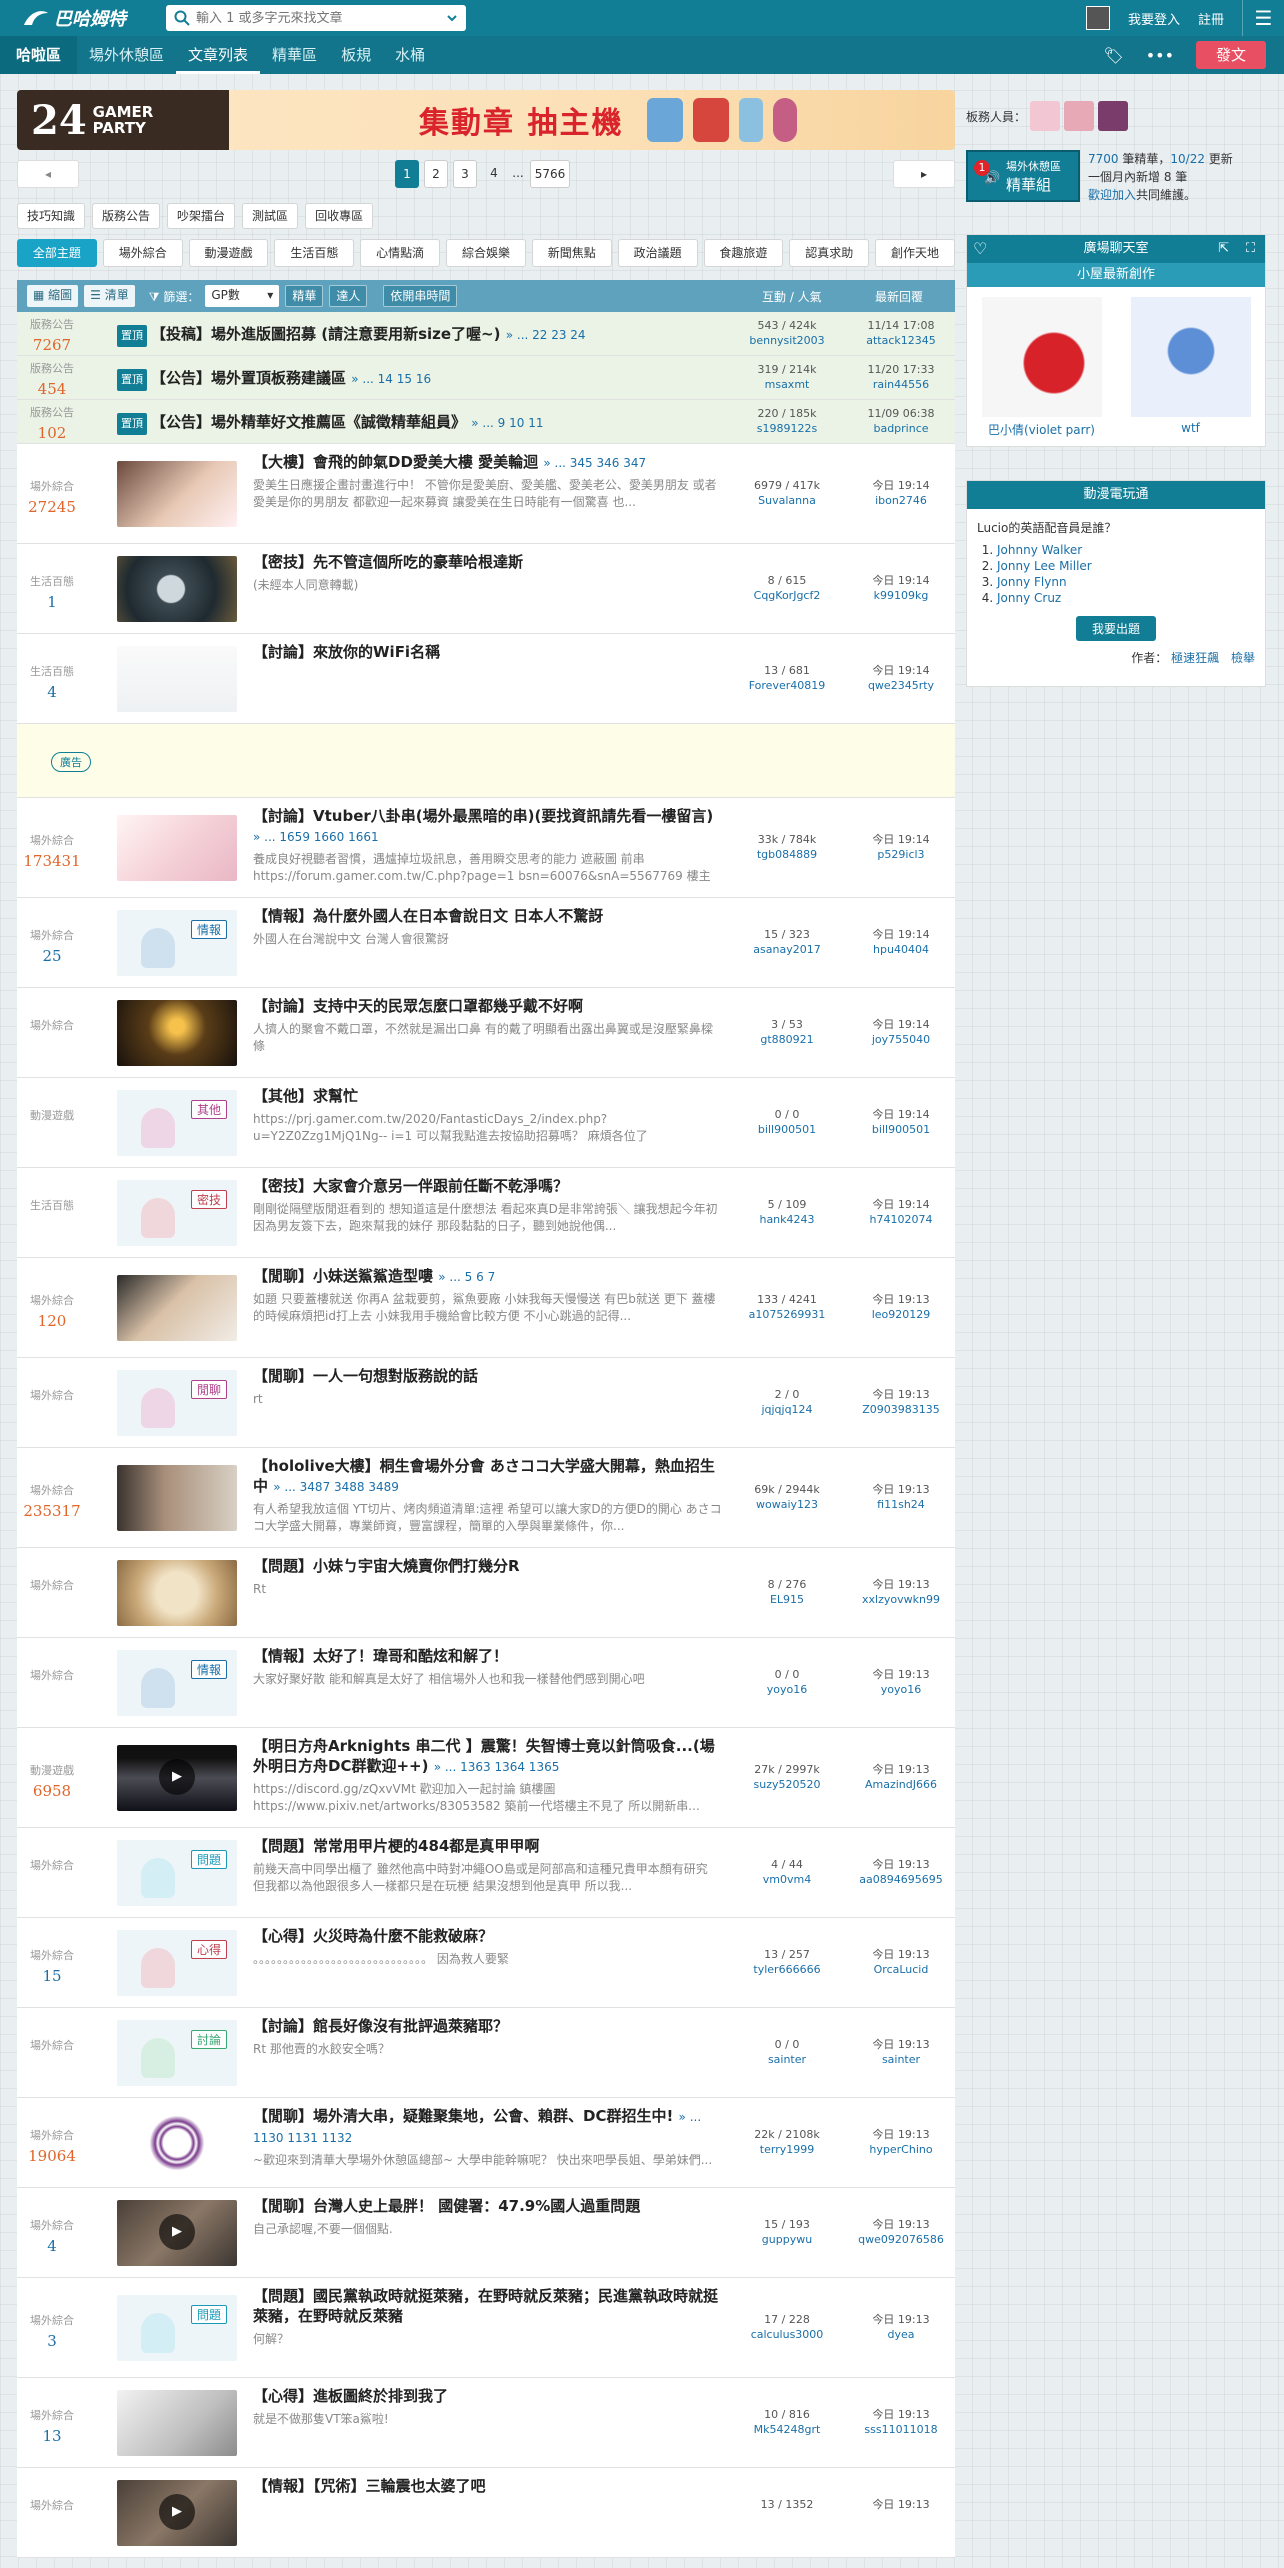 The width and height of the screenshot is (1284, 2568). What do you see at coordinates (1243, 658) in the screenshot?
I see `quiz-report: 檢舉` at bounding box center [1243, 658].